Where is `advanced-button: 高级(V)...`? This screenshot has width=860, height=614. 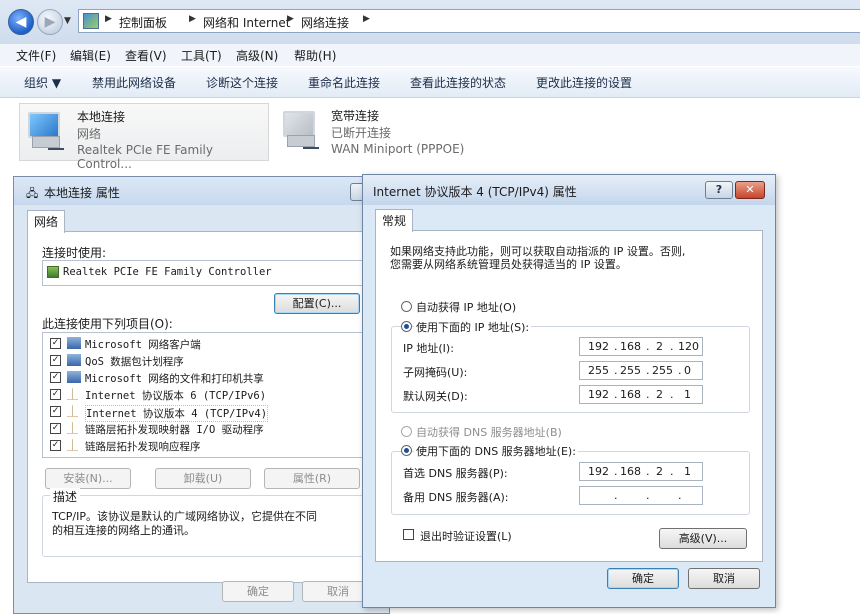 advanced-button: 高级(V)... is located at coordinates (703, 538).